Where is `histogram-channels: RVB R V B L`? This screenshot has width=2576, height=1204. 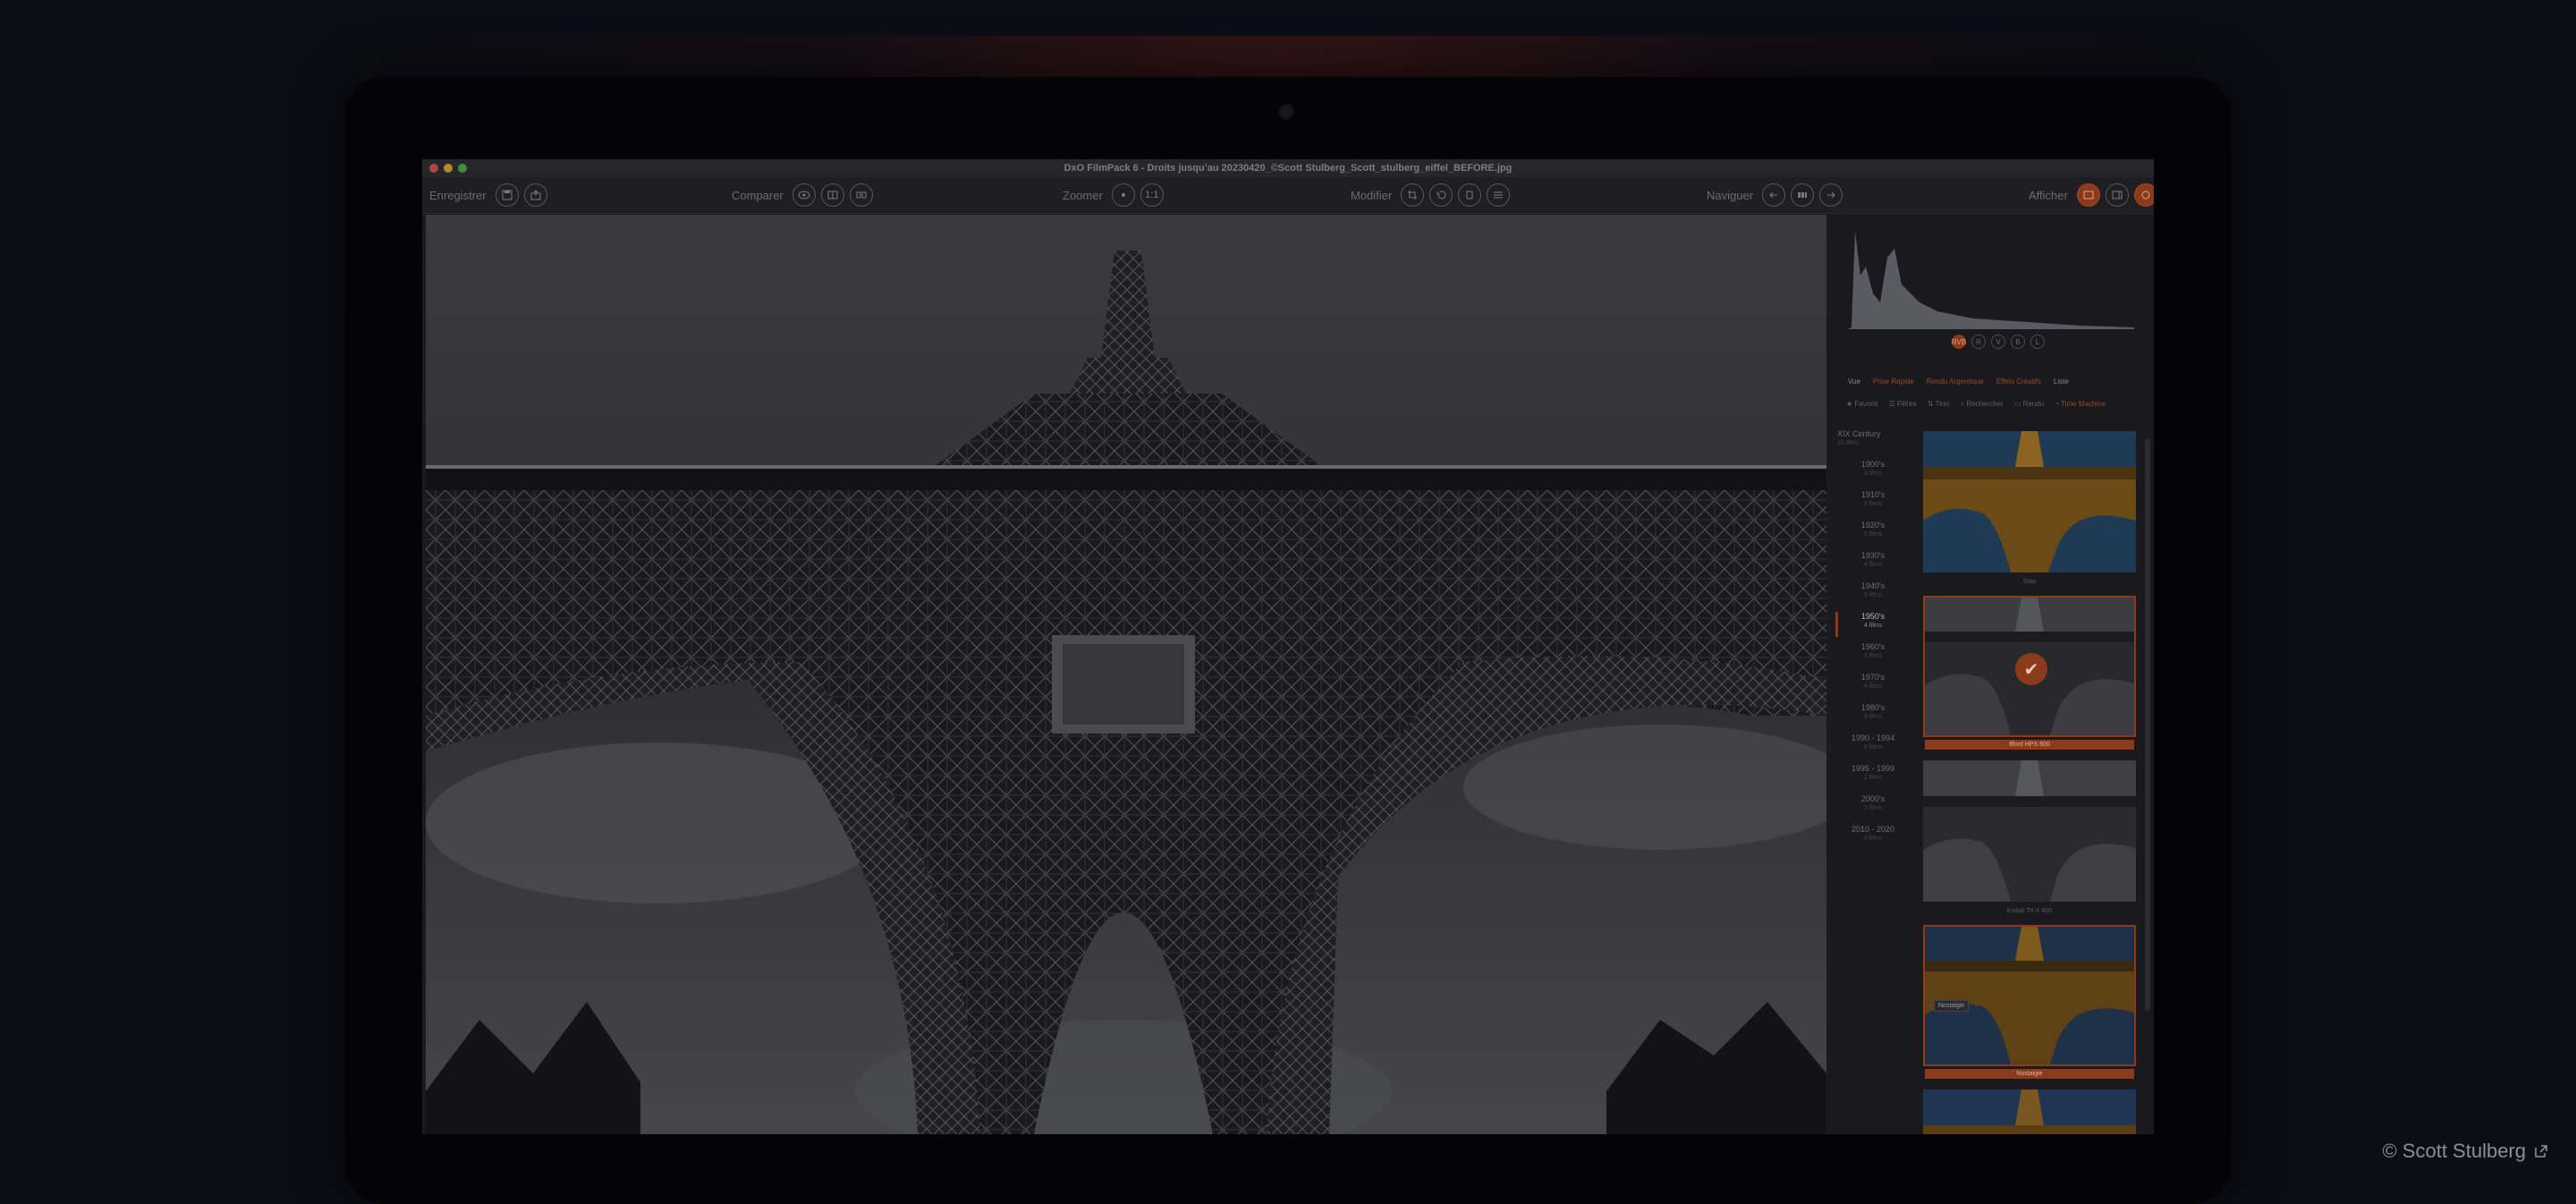
histogram-channels: RVB R V B L is located at coordinates (1998, 342).